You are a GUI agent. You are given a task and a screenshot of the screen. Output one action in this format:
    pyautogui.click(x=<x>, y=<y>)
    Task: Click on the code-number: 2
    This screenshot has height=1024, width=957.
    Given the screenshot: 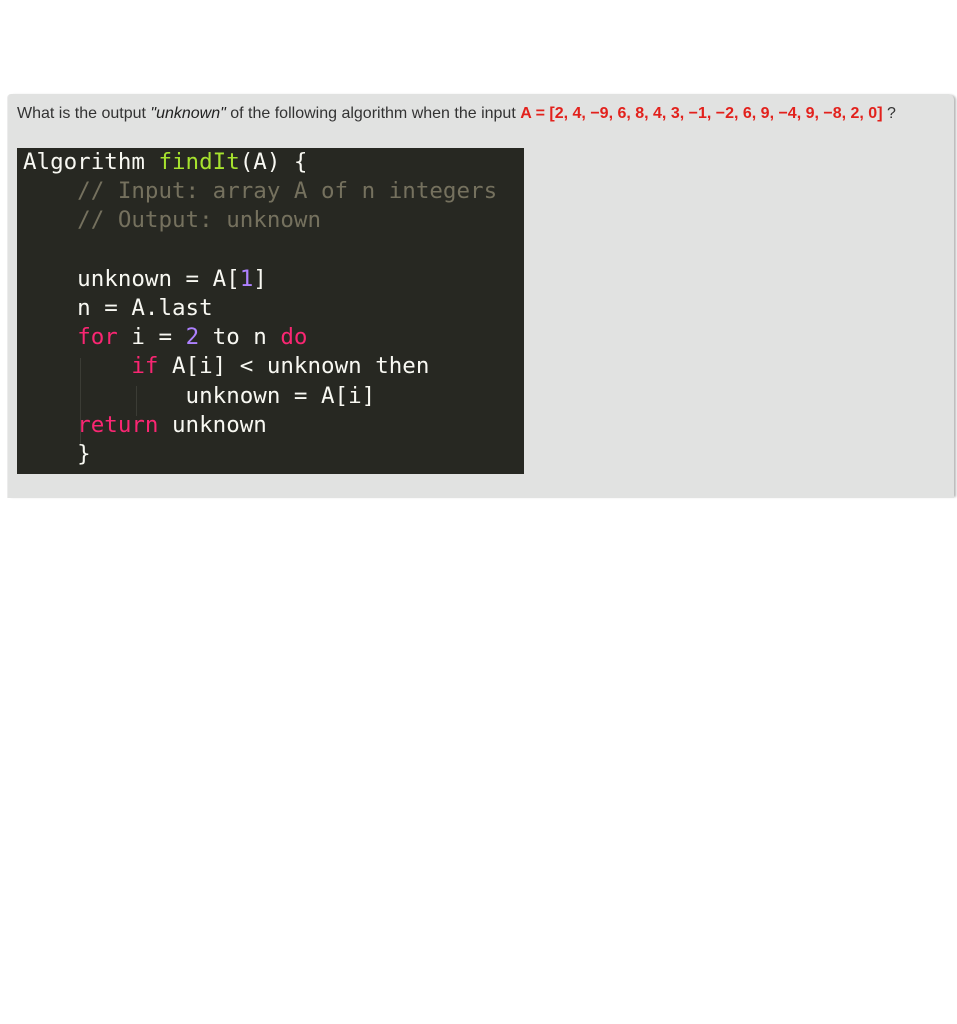 What is the action you would take?
    pyautogui.click(x=192, y=337)
    